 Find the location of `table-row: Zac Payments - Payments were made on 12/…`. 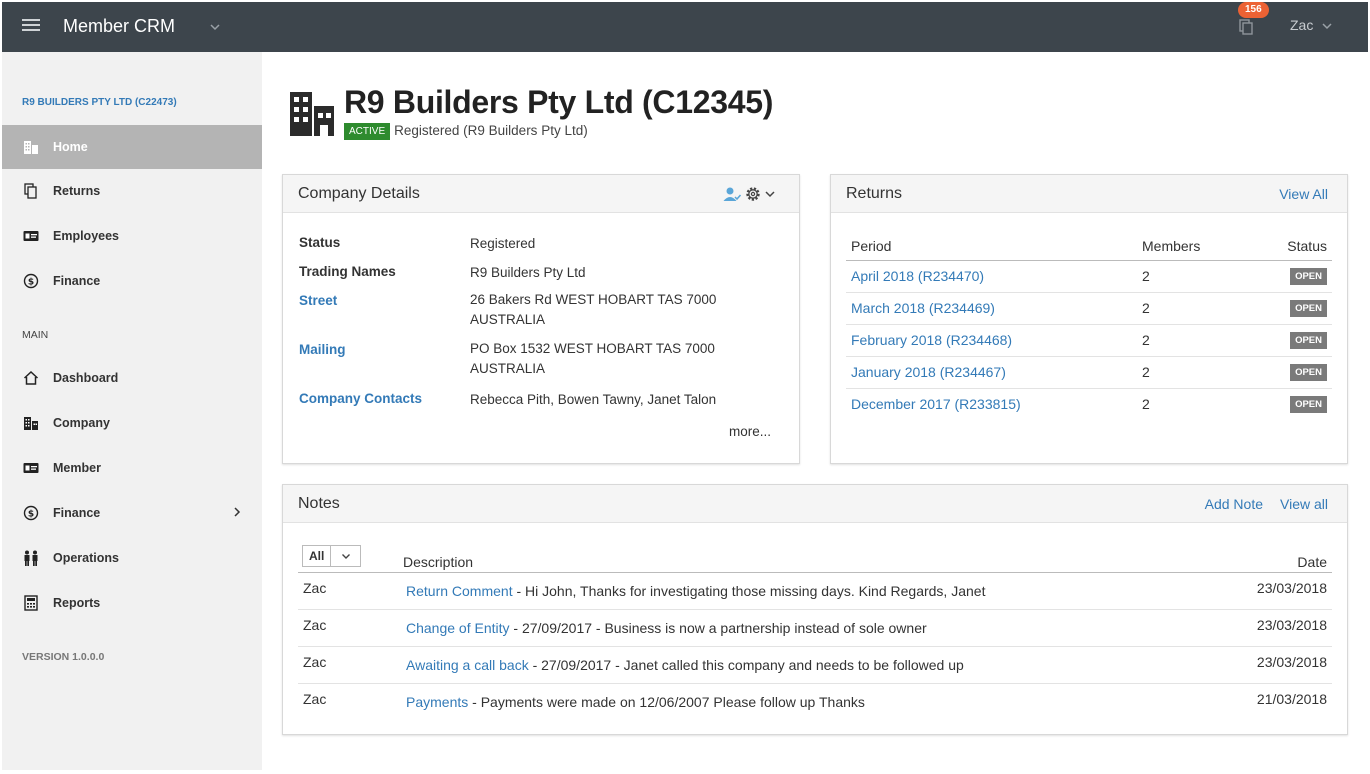

table-row: Zac Payments - Payments were made on 12/… is located at coordinates (815, 702).